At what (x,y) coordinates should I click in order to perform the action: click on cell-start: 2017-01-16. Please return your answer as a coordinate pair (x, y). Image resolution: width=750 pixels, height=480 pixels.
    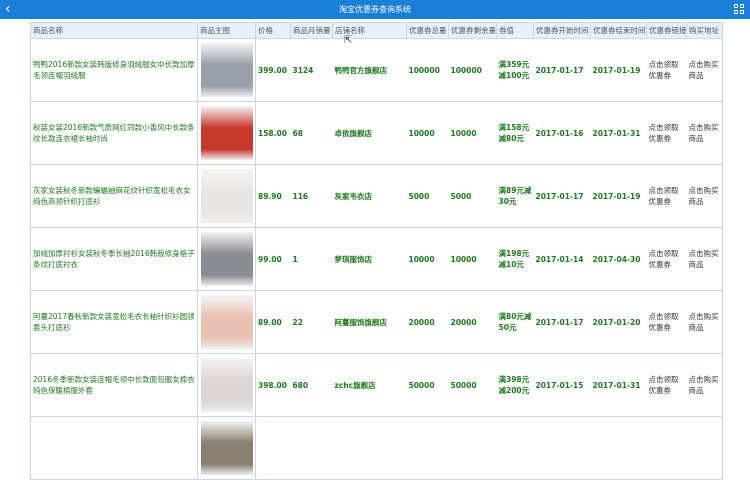
    Looking at the image, I should click on (562, 133).